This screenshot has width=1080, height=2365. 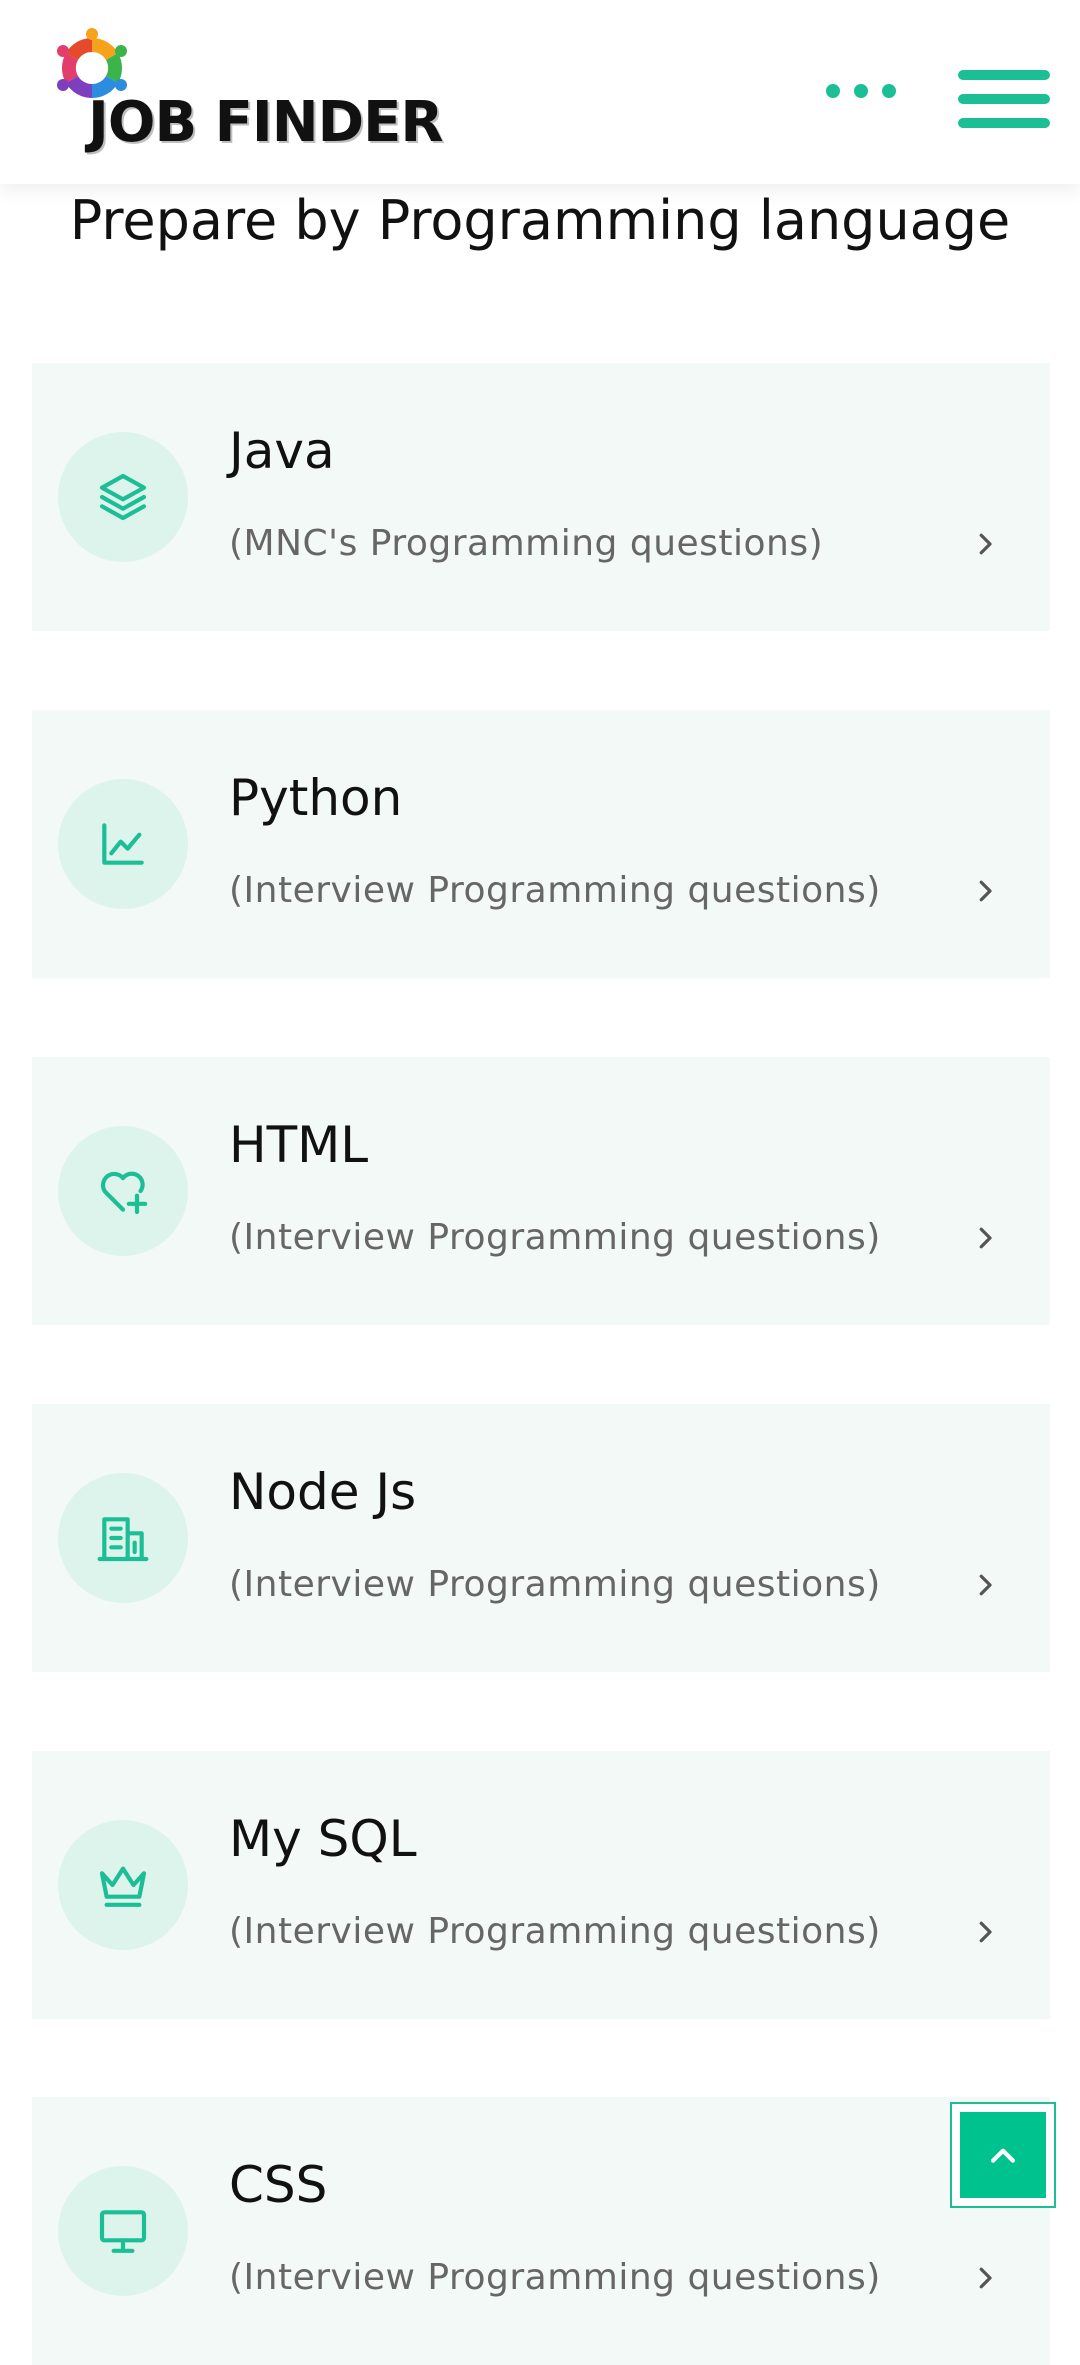 I want to click on card-title: Python, so click(x=316, y=798).